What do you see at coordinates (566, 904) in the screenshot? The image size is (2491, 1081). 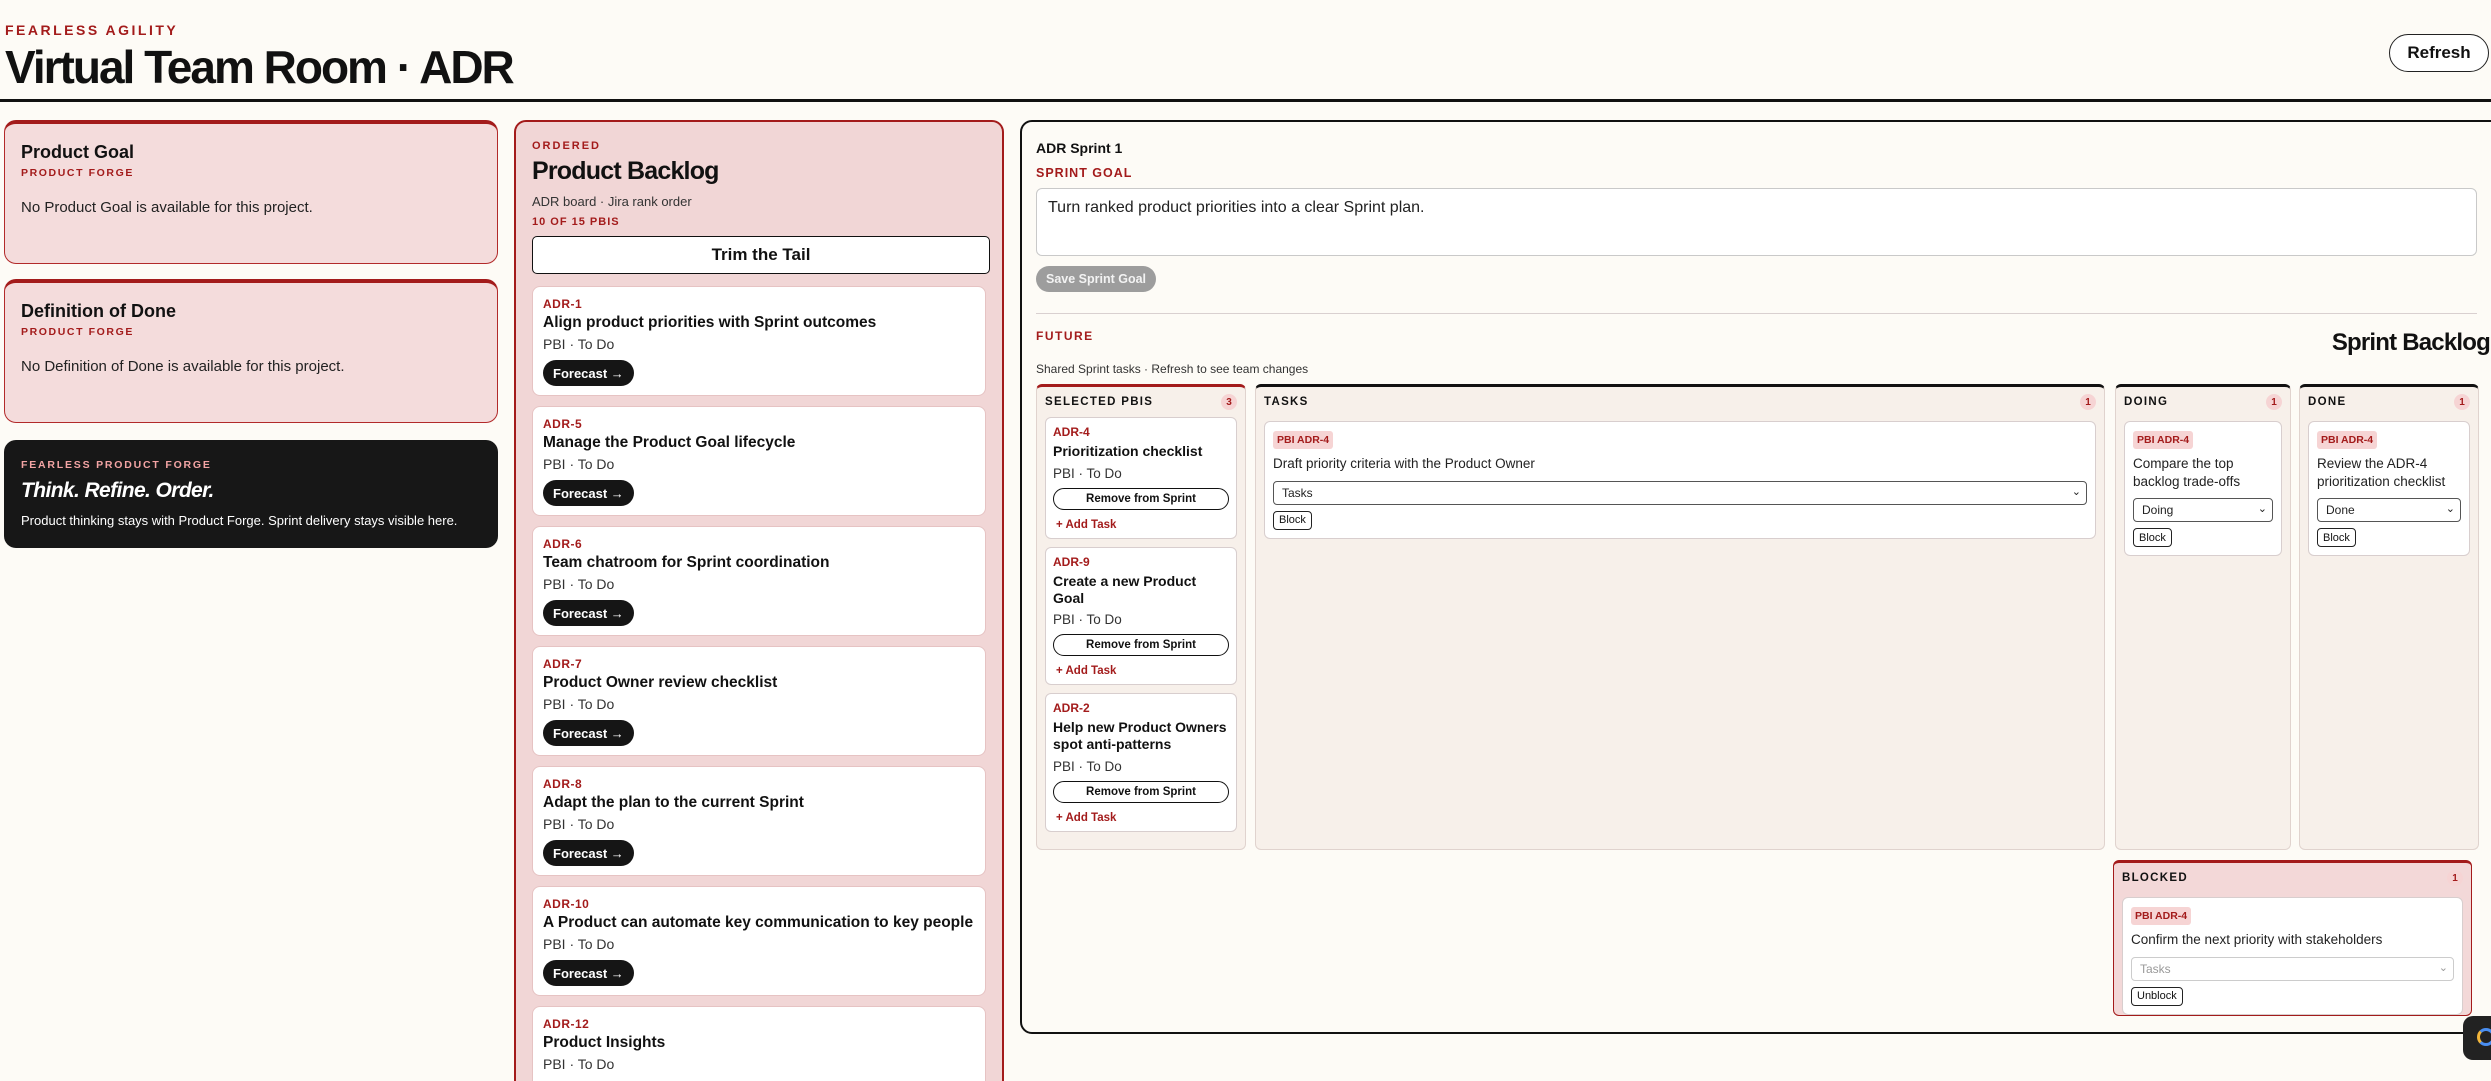 I see `pbi-key: ADR-10` at bounding box center [566, 904].